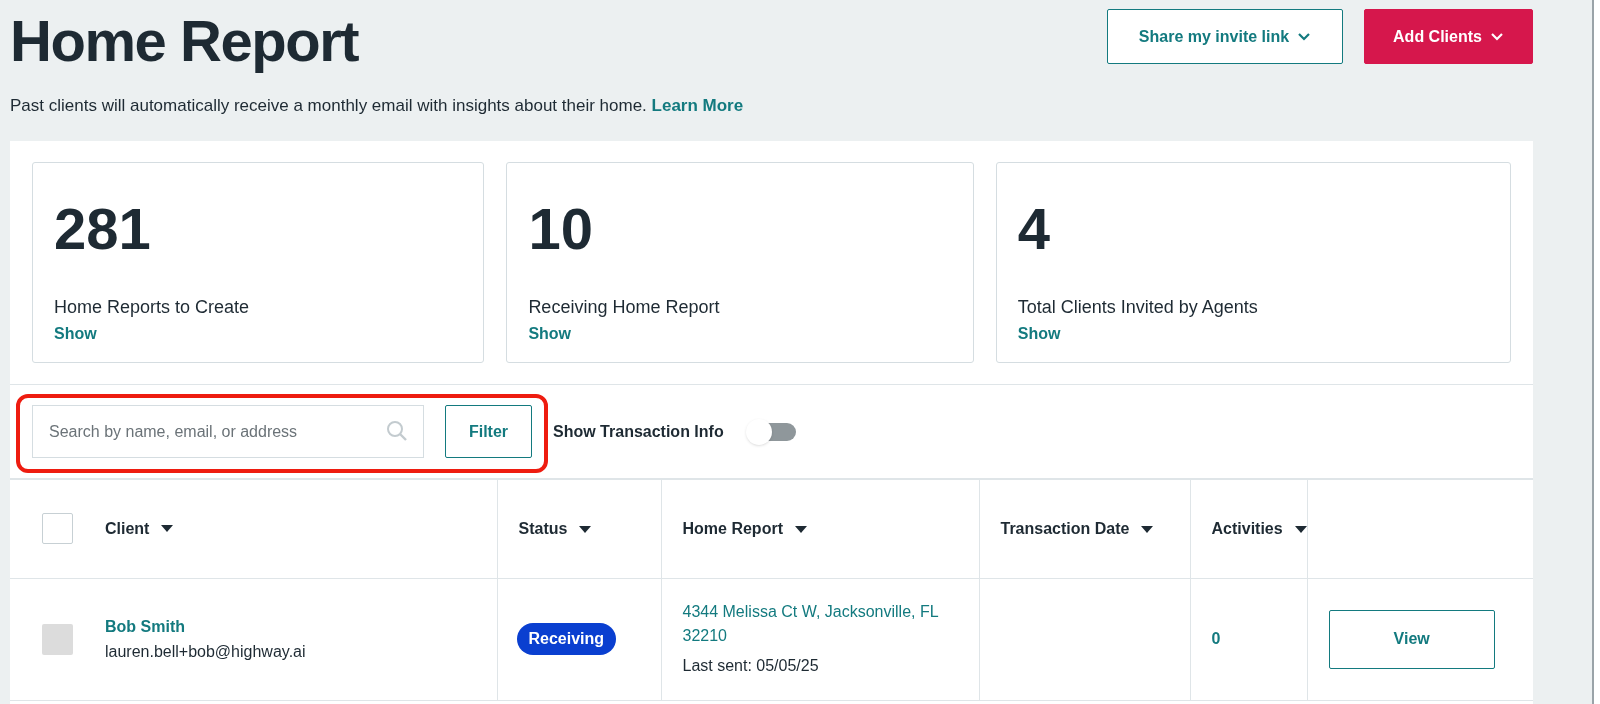 The image size is (1600, 704). Describe the element at coordinates (566, 639) in the screenshot. I see `status-badge: Receiving` at that location.